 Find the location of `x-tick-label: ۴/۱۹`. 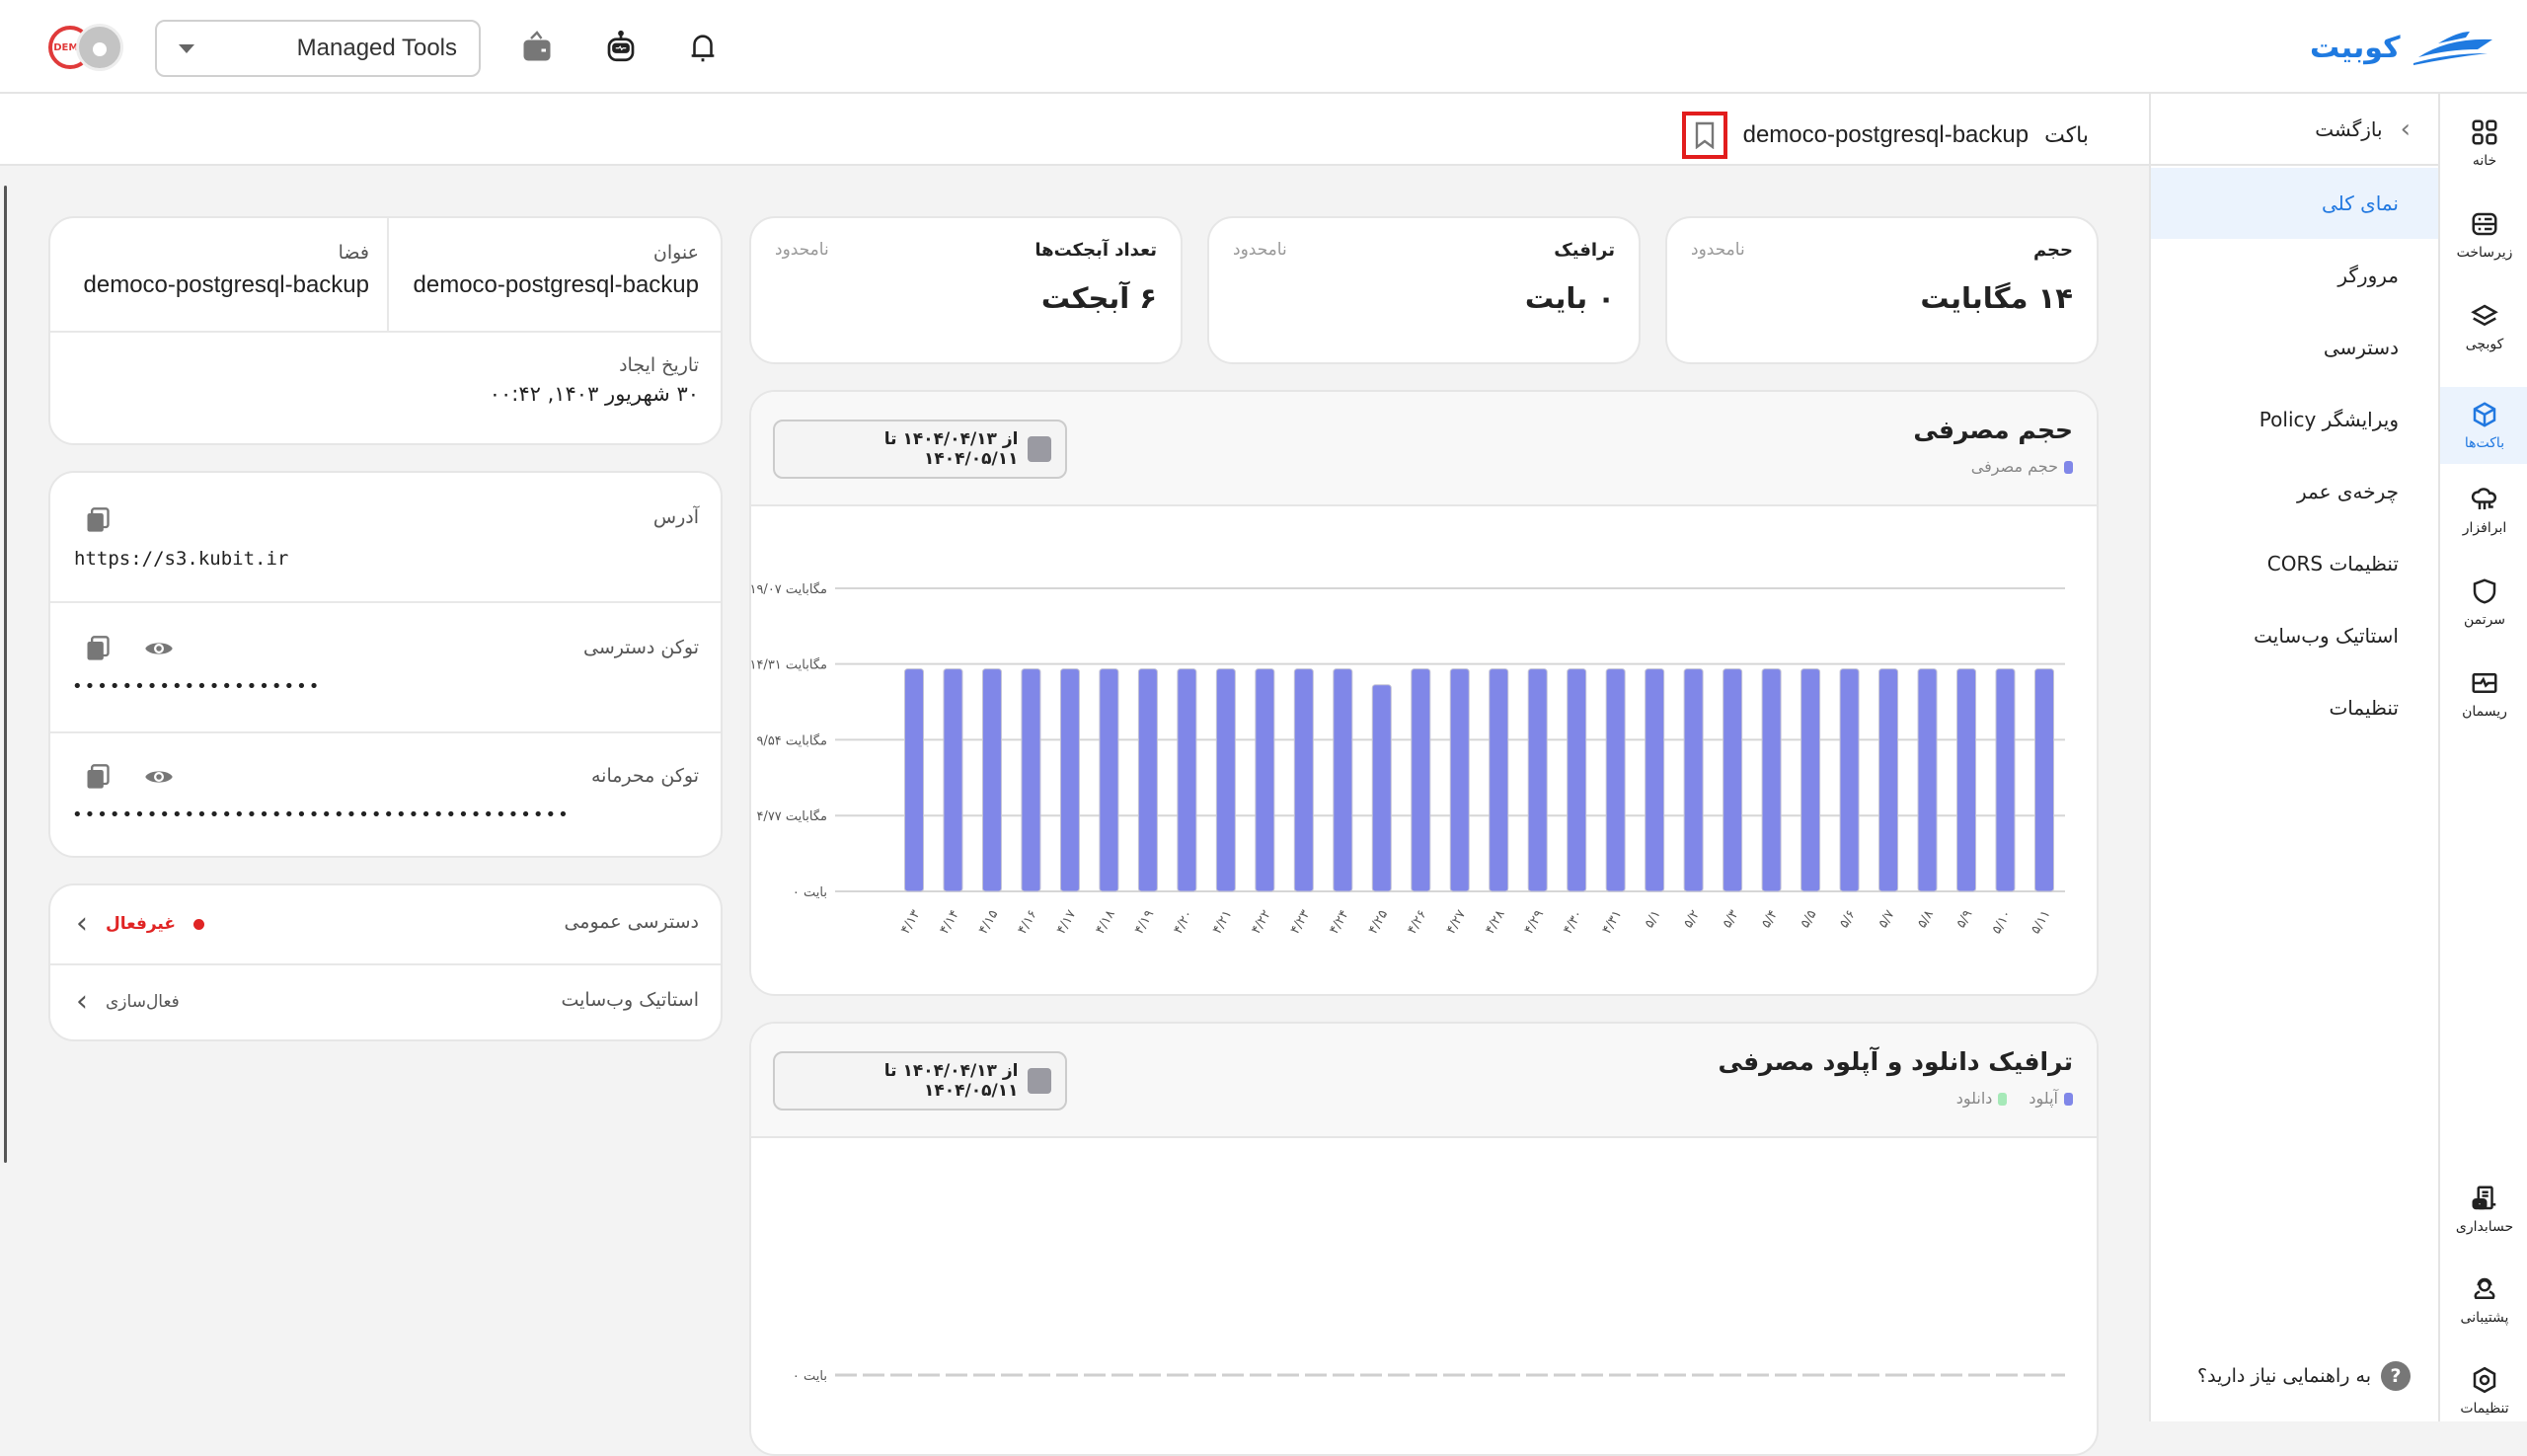

x-tick-label: ۴/۱۹ is located at coordinates (1145, 921).